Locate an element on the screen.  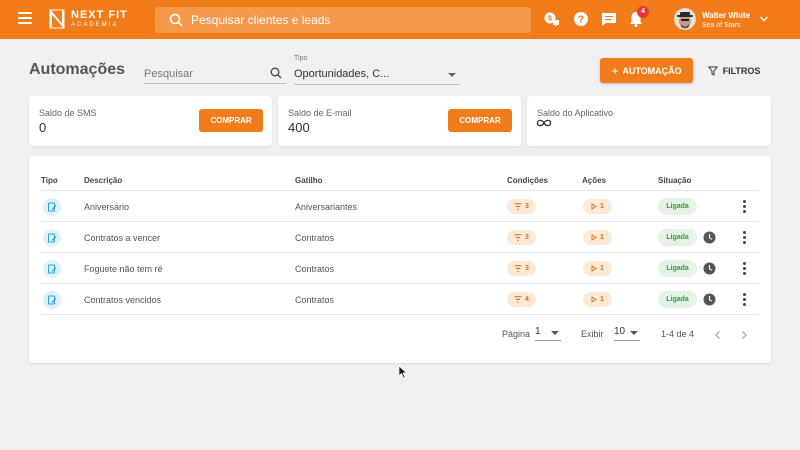
add-automation-button: + AUTOMAÇÃO is located at coordinates (646, 70).